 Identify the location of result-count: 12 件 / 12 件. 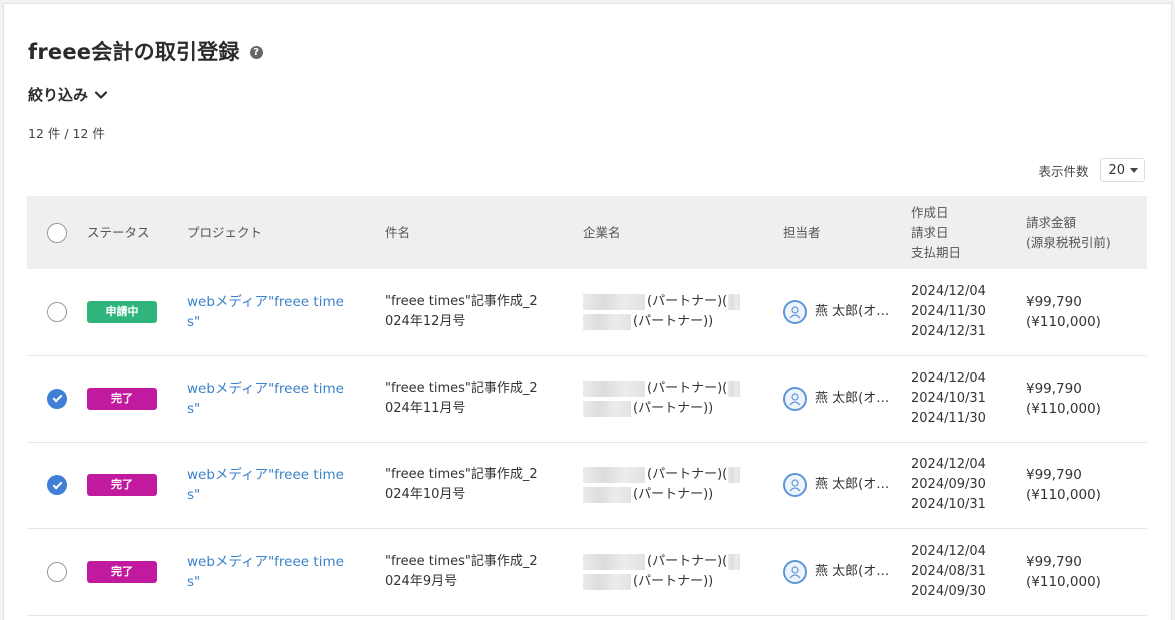
(66, 133).